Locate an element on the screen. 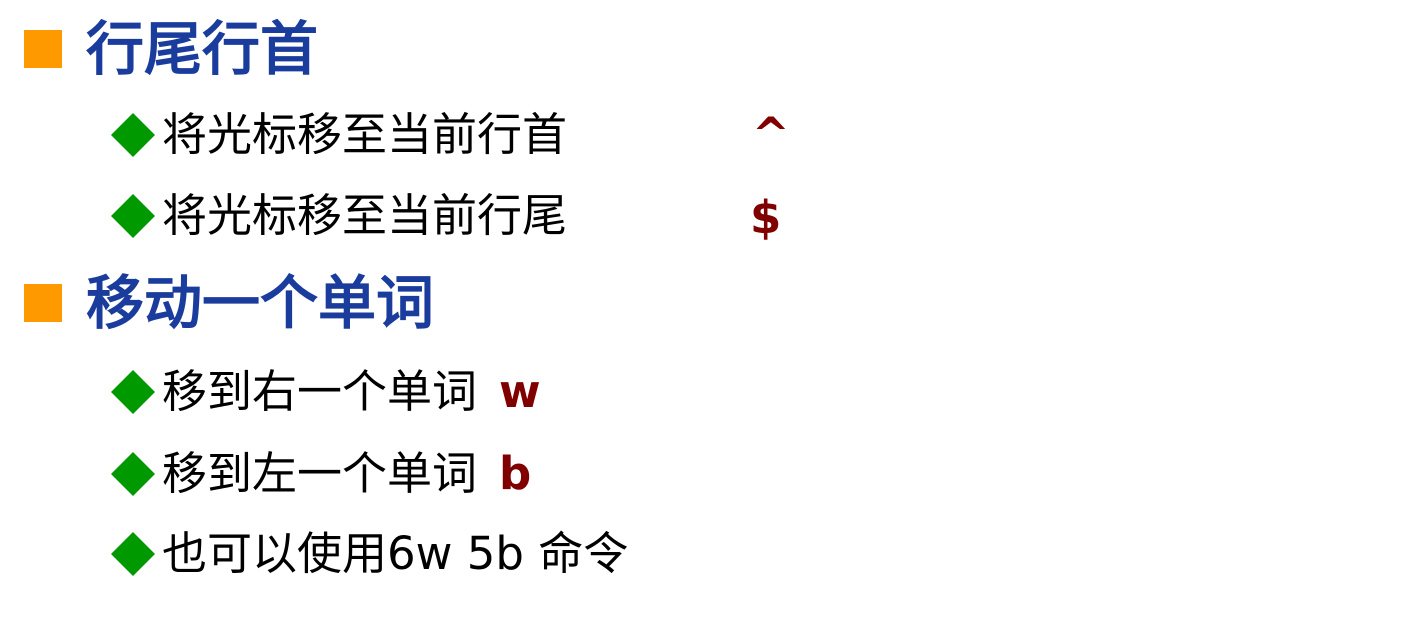 The height and width of the screenshot is (633, 1413). command-key: w is located at coordinates (520, 391).